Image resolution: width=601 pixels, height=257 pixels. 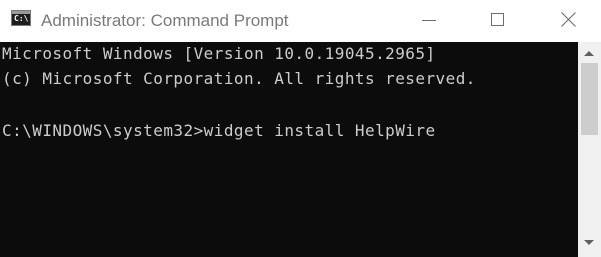 I want to click on scroll-up-arrow-icon, so click(x=589, y=53).